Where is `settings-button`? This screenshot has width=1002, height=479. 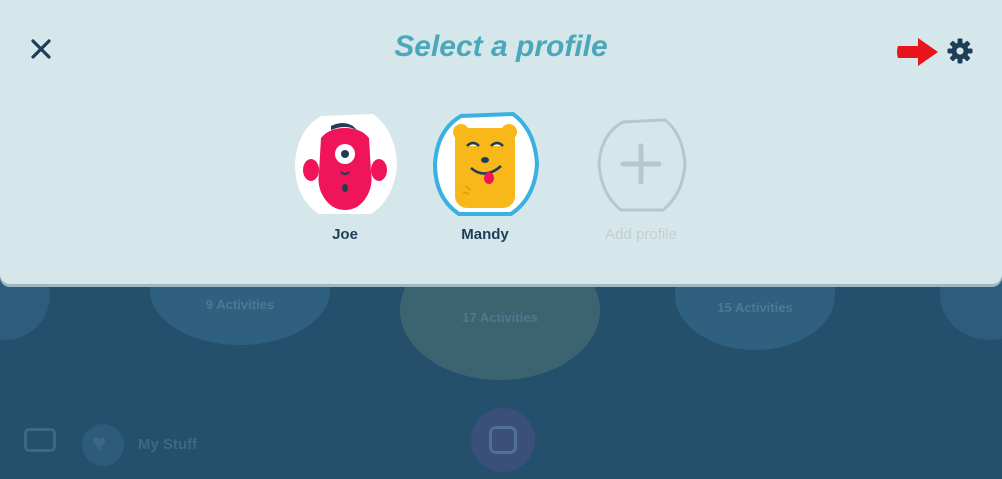 settings-button is located at coordinates (960, 51).